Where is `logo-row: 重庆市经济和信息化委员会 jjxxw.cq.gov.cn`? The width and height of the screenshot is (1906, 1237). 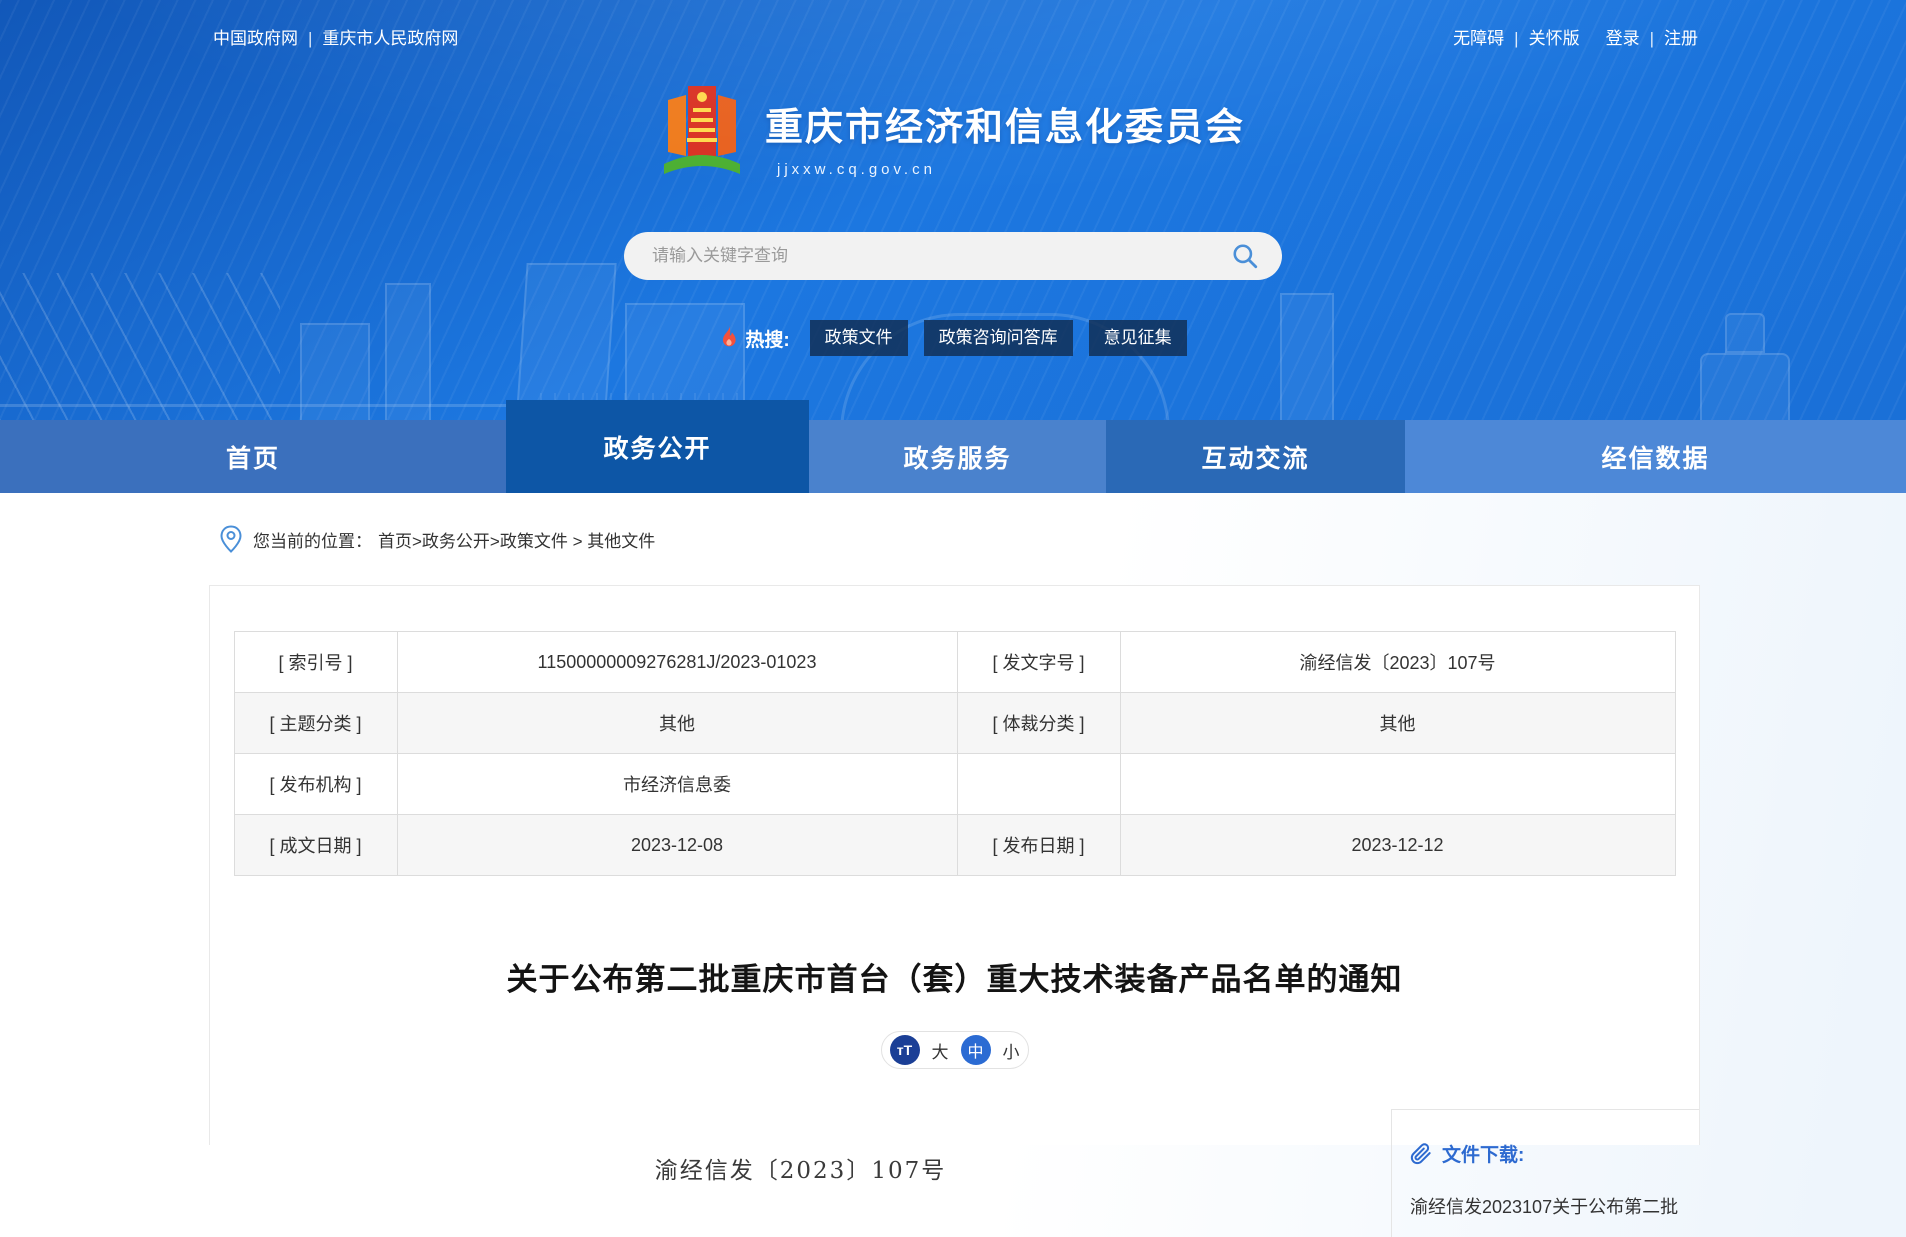
logo-row: 重庆市经济和信息化委员会 jjxxw.cq.gov.cn is located at coordinates (953, 131).